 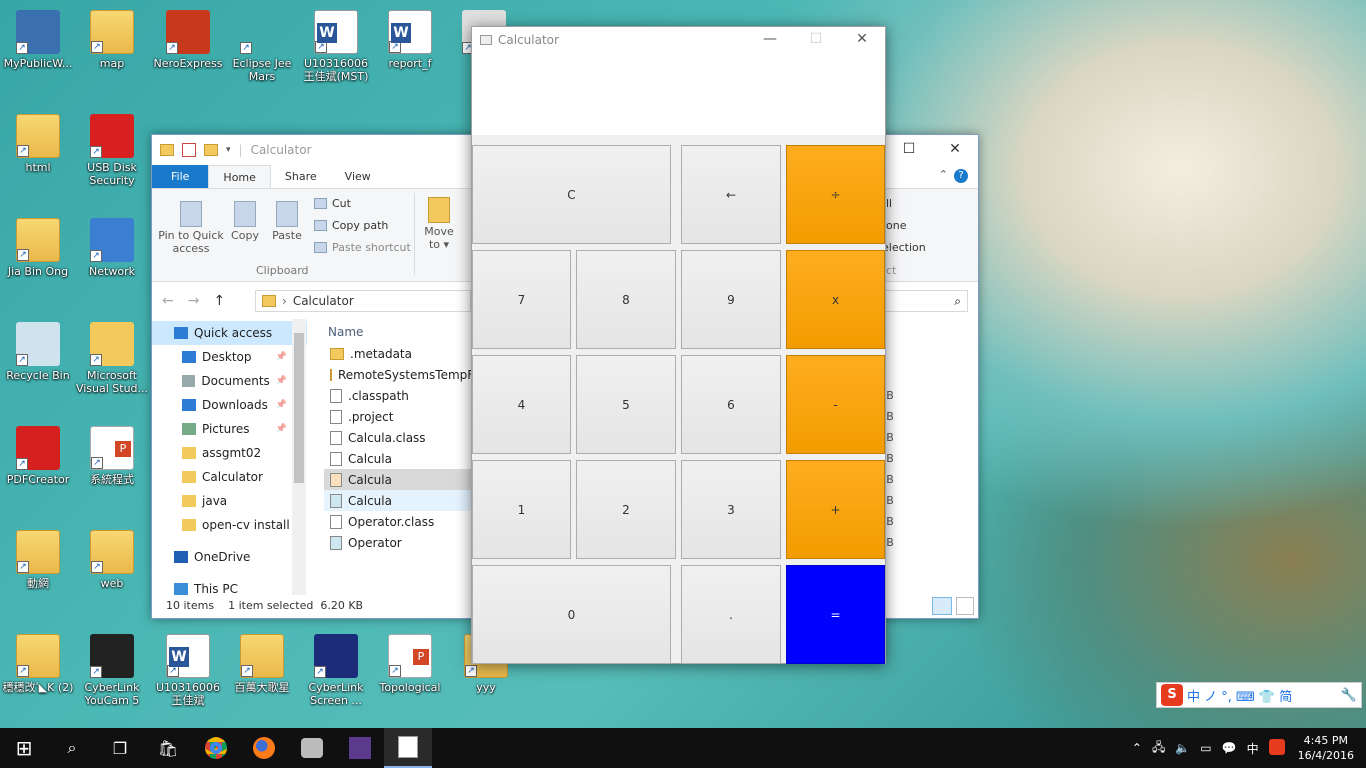 I want to click on nav-item: OneDrive, so click(x=229, y=557).